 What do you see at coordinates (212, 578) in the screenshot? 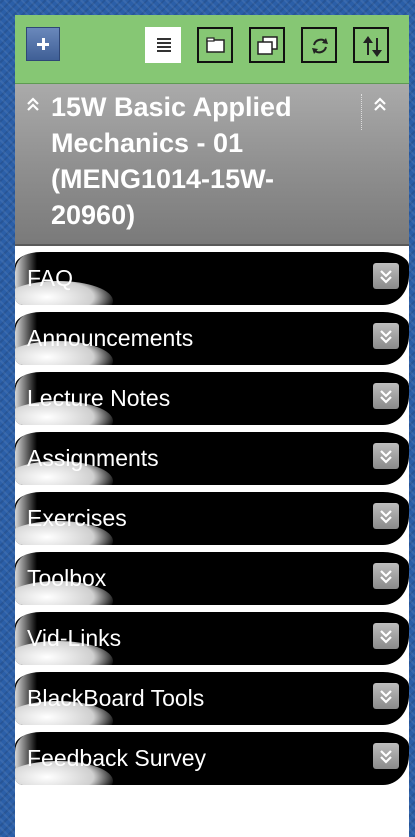
I see `menu-item-toolbox: Toolbox` at bounding box center [212, 578].